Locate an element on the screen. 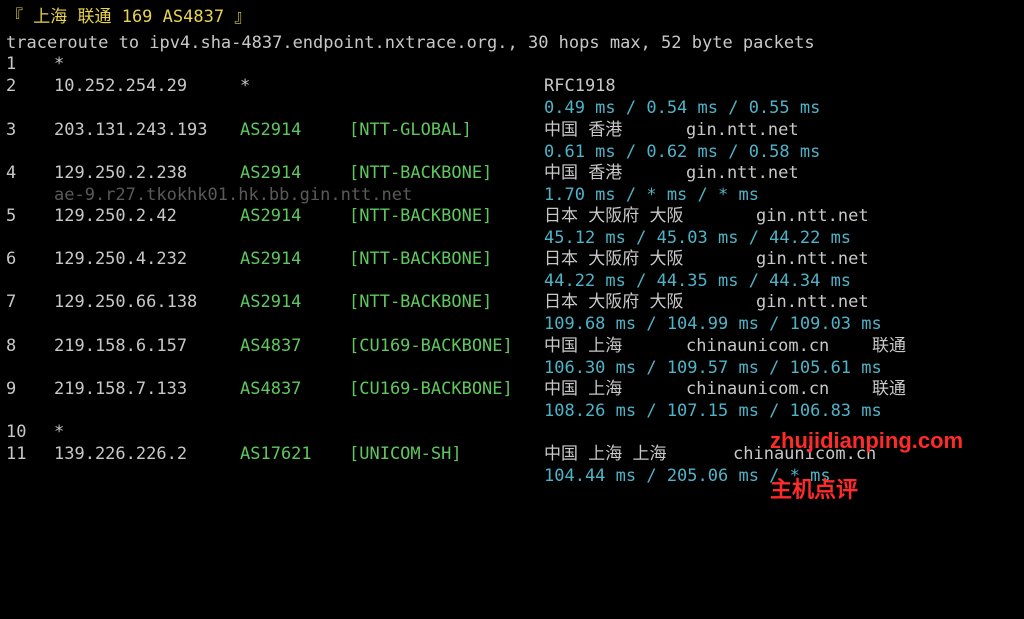  hop-asn: * is located at coordinates (245, 86).